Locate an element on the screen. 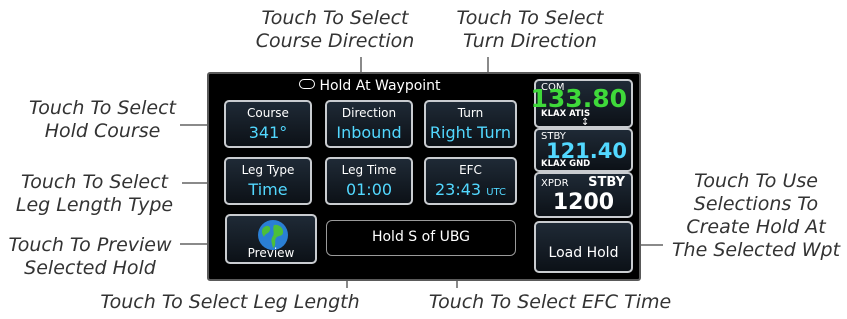 The height and width of the screenshot is (319, 847). direction-label: Direction is located at coordinates (369, 113).